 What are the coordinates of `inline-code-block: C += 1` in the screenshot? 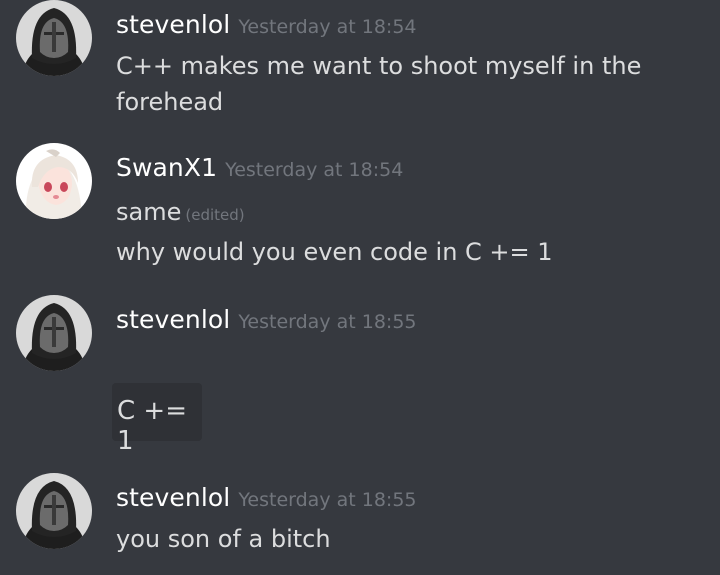 It's located at (157, 419).